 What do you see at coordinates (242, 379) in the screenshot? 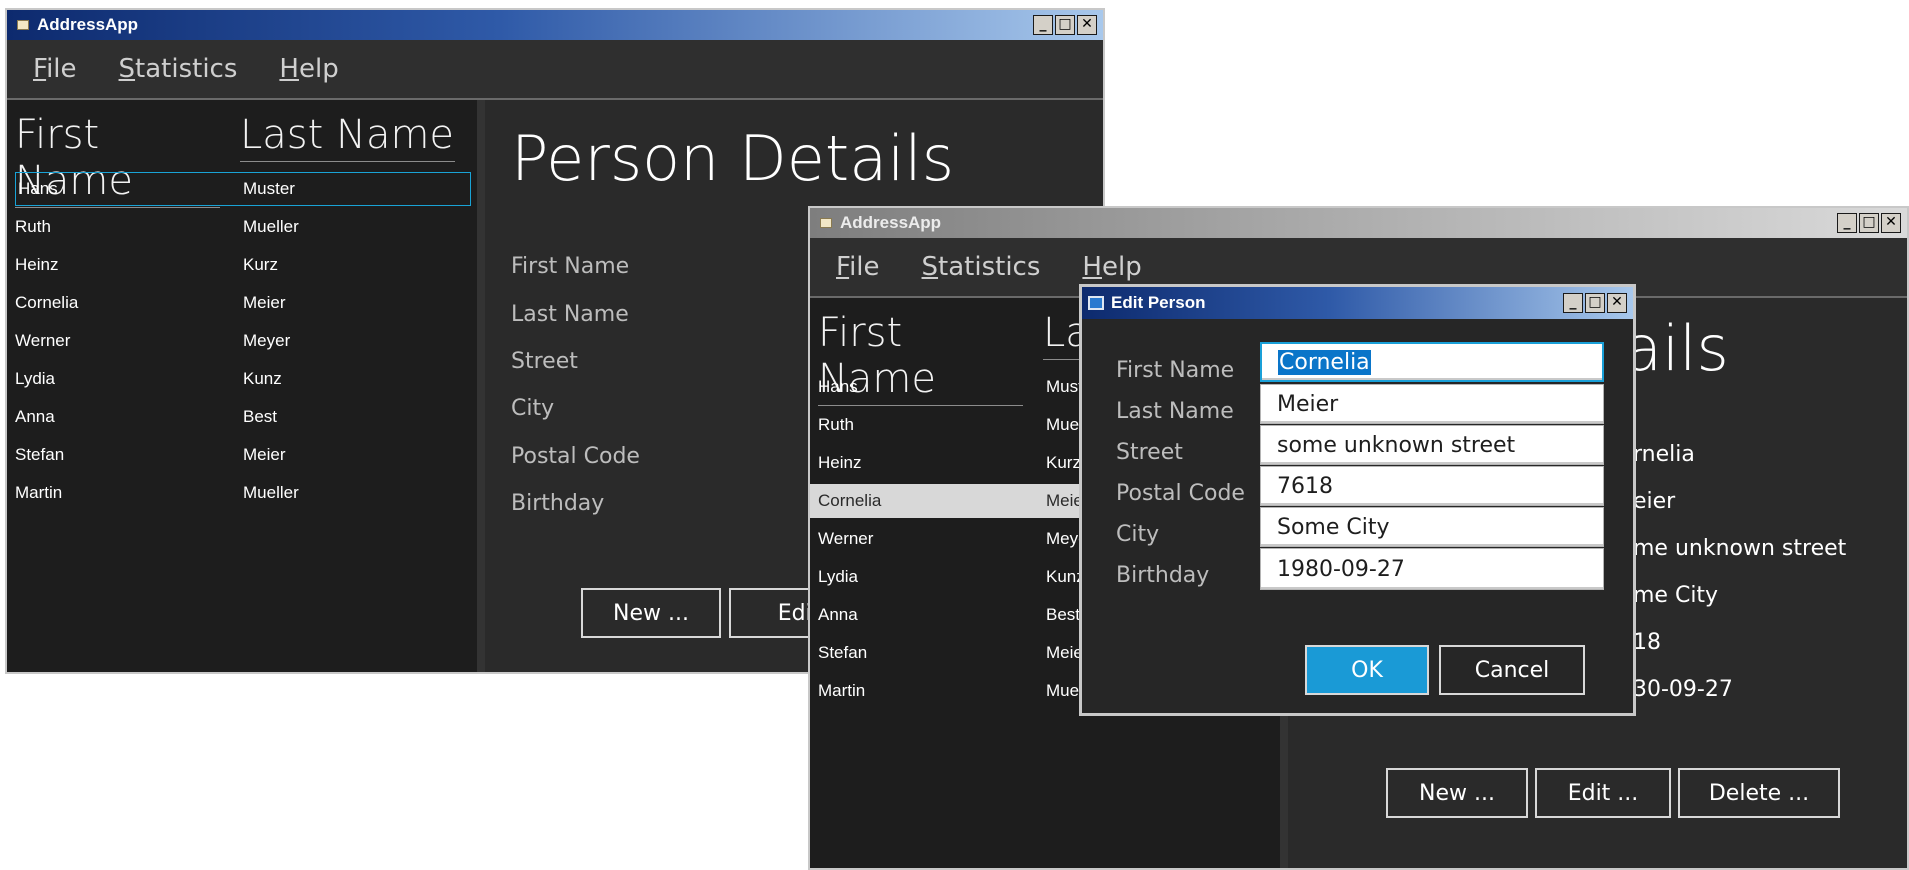
I see `table-row: Lydia Kunz` at bounding box center [242, 379].